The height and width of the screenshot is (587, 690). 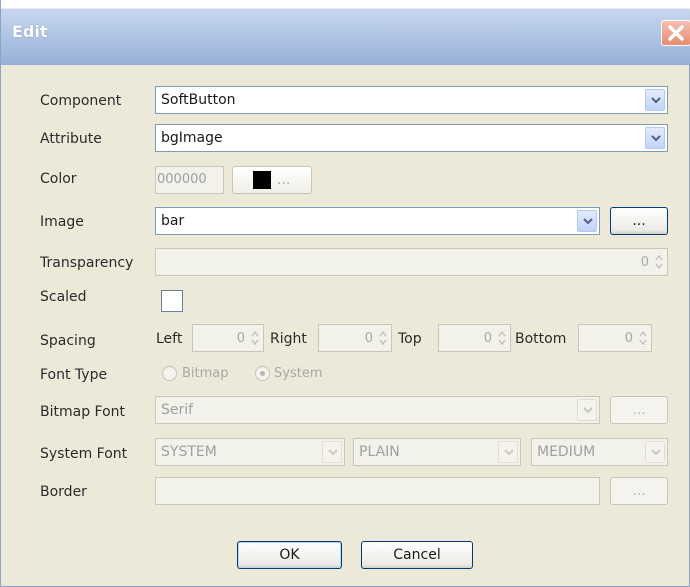 What do you see at coordinates (58, 179) in the screenshot?
I see `color-label: Color` at bounding box center [58, 179].